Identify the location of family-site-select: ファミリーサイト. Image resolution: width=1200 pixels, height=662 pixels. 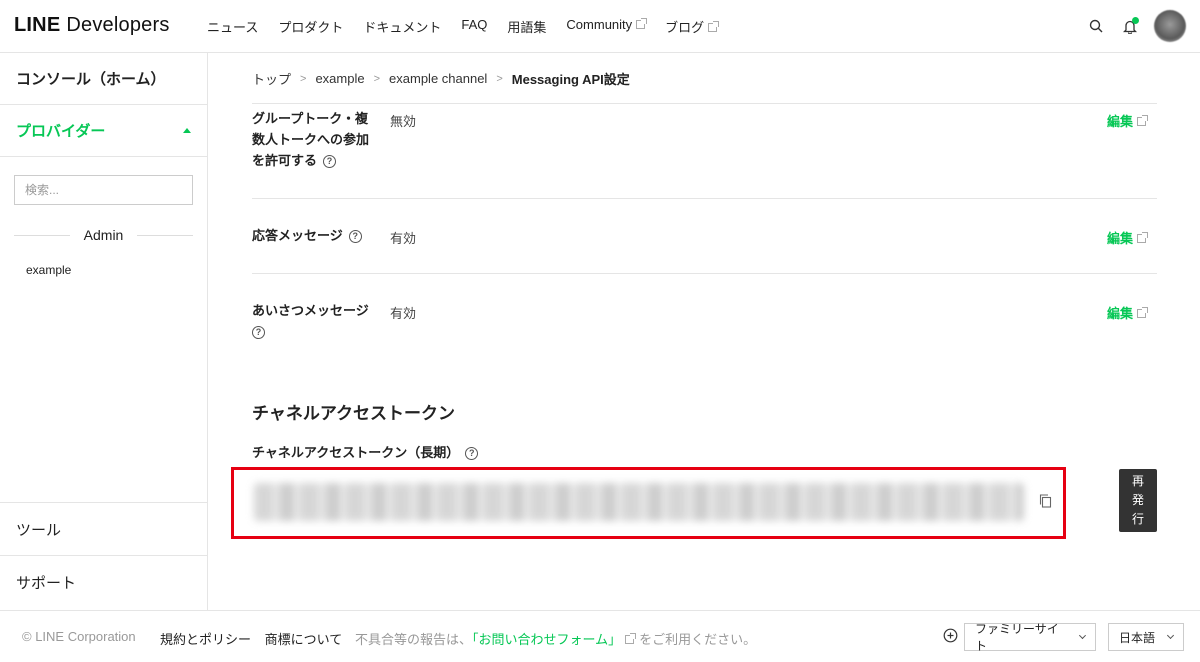
(1030, 637).